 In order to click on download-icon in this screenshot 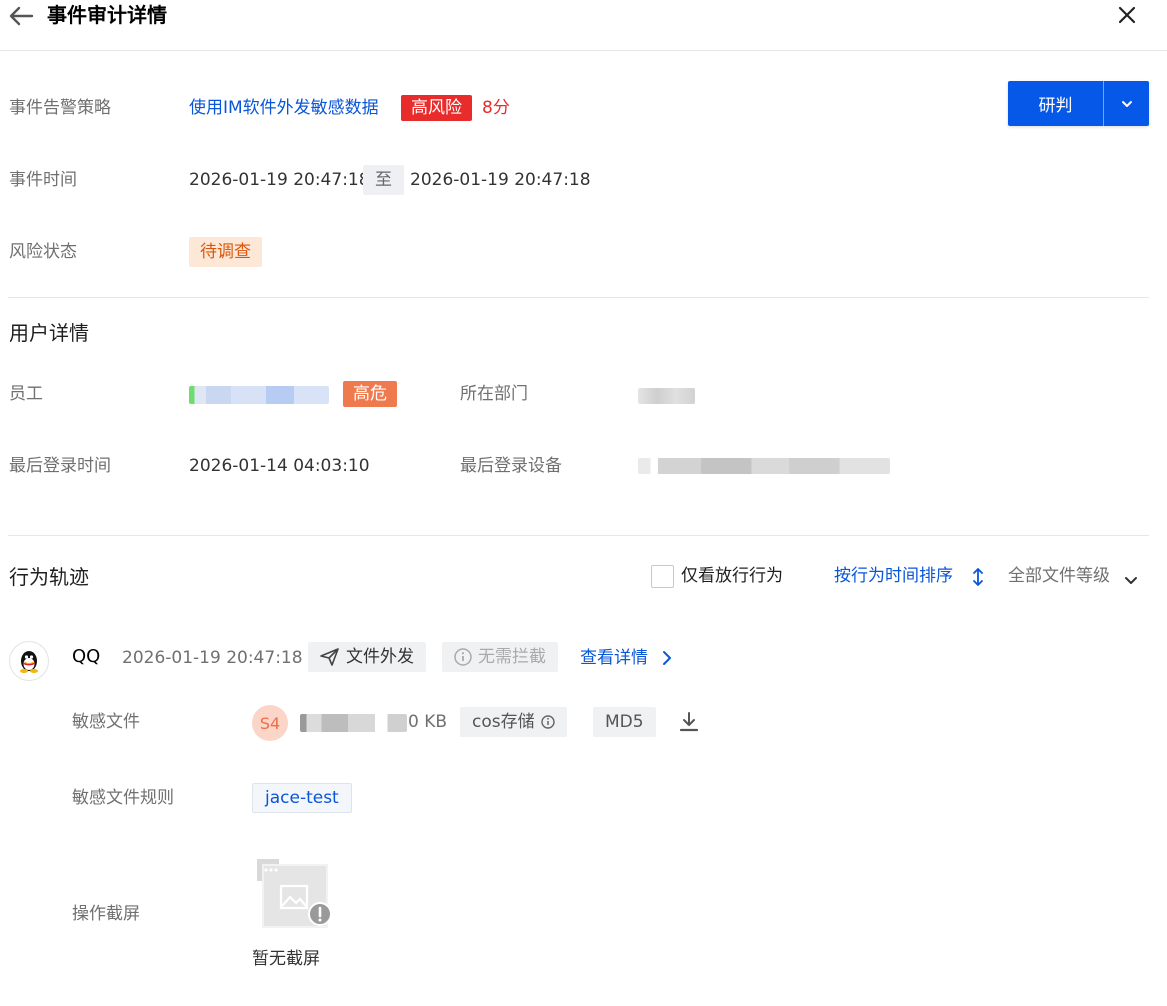, I will do `click(689, 724)`.